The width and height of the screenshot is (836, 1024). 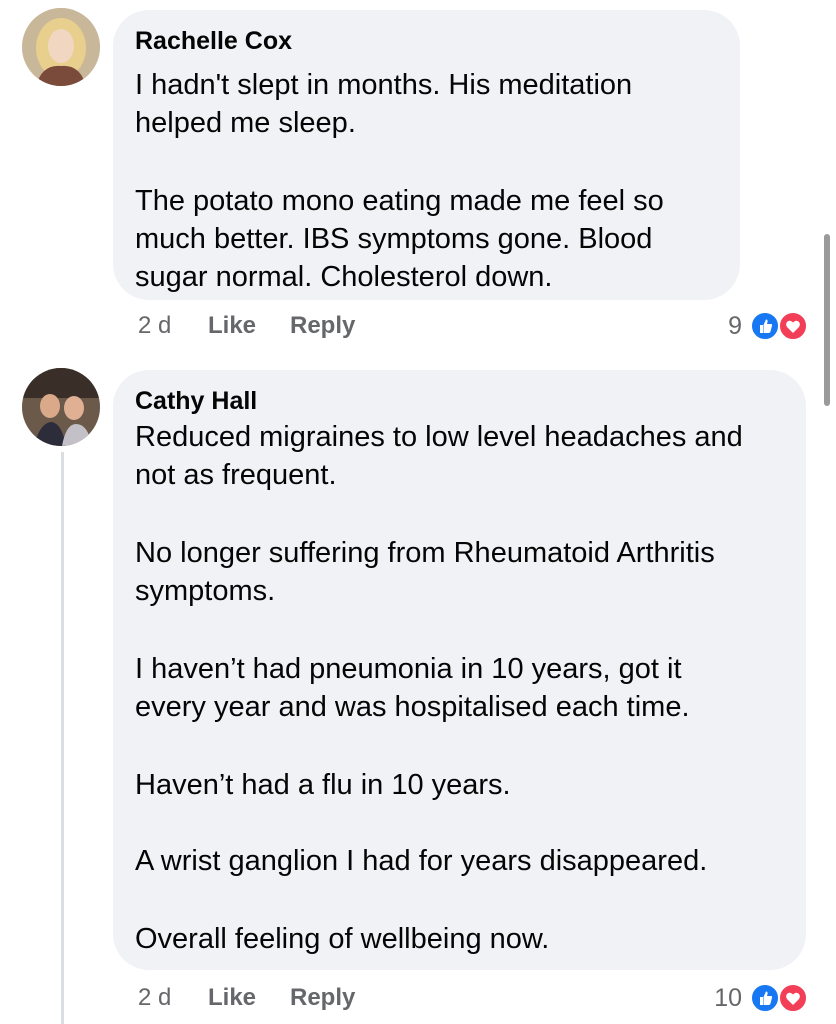 I want to click on comment-author: Rachelle Cox, so click(x=213, y=41).